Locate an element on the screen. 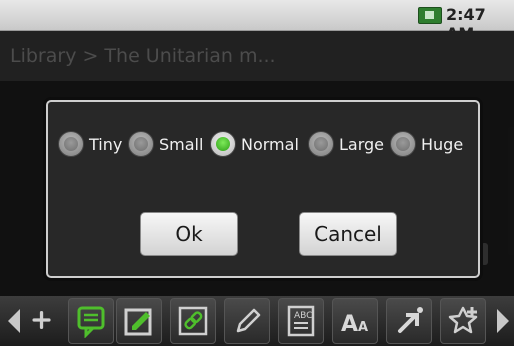 Image resolution: width=514 pixels, height=346 pixels. go-to-icon is located at coordinates (409, 321).